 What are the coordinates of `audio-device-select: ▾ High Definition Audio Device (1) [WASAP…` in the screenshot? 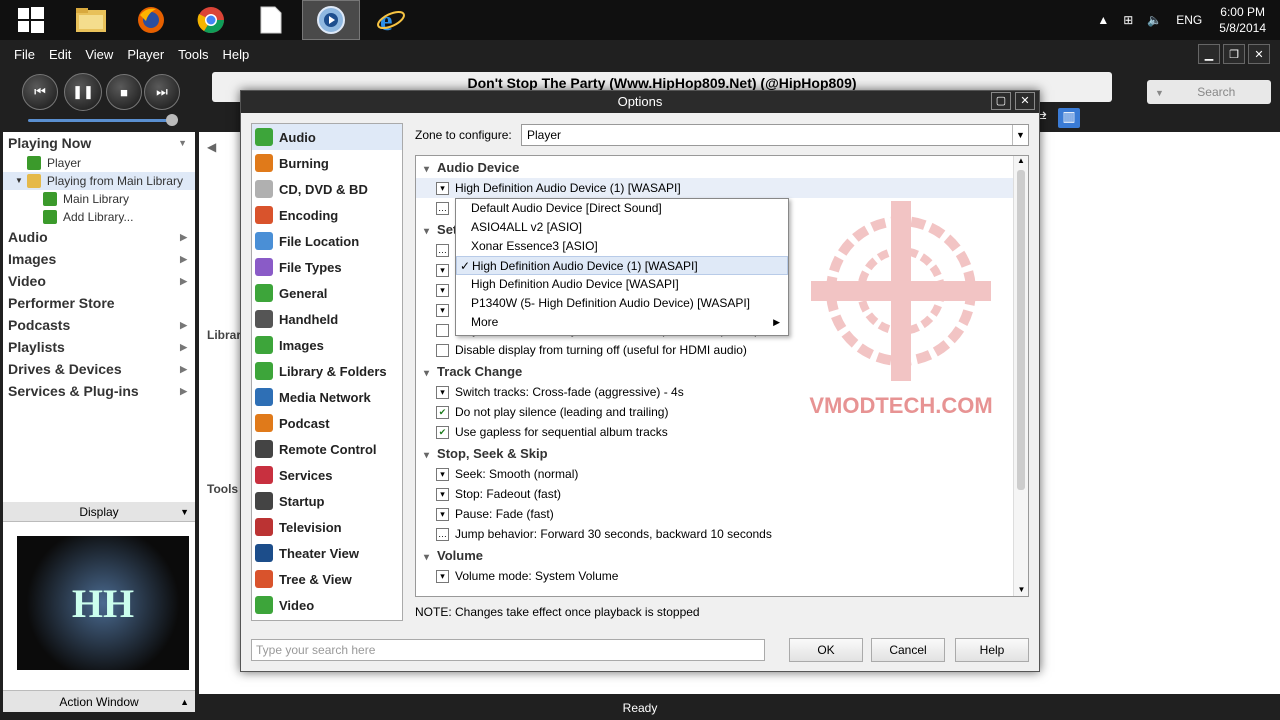 It's located at (722, 188).